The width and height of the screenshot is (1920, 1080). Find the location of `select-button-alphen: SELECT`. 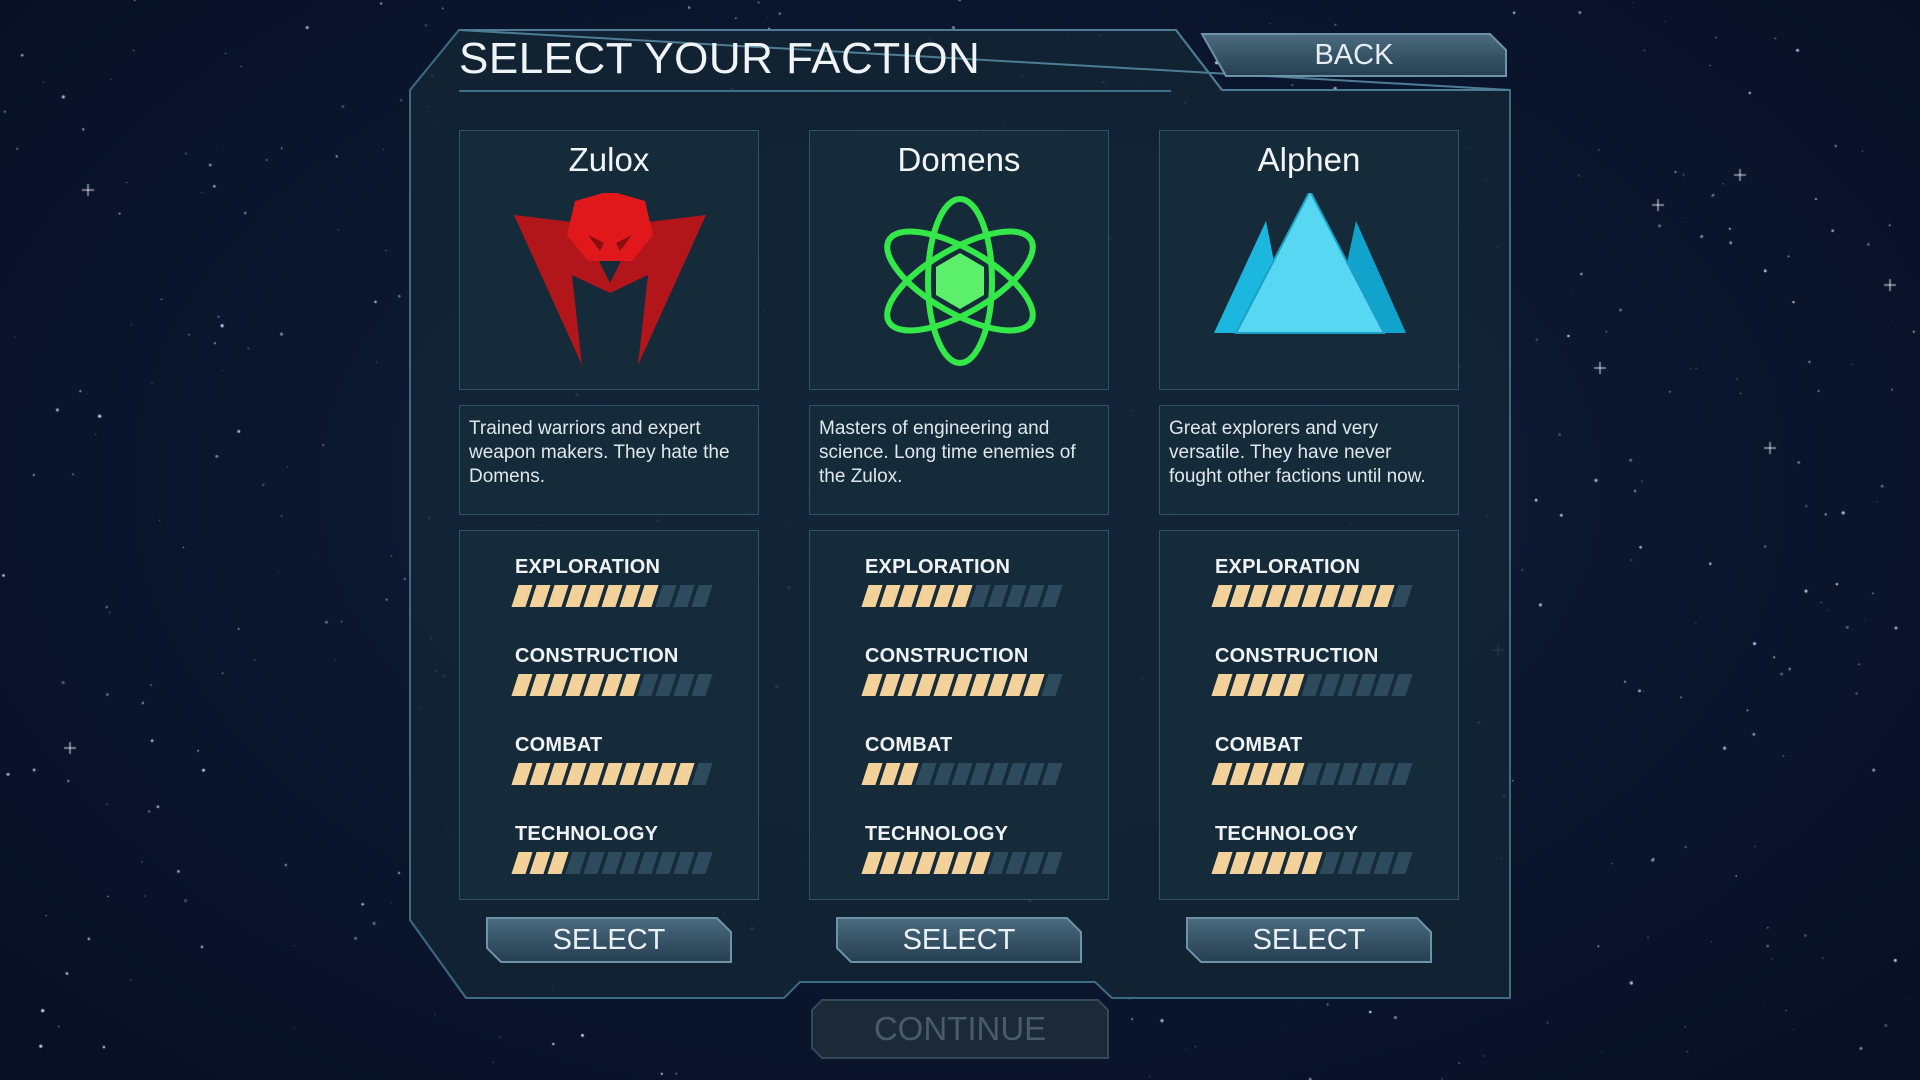

select-button-alphen: SELECT is located at coordinates (1309, 940).